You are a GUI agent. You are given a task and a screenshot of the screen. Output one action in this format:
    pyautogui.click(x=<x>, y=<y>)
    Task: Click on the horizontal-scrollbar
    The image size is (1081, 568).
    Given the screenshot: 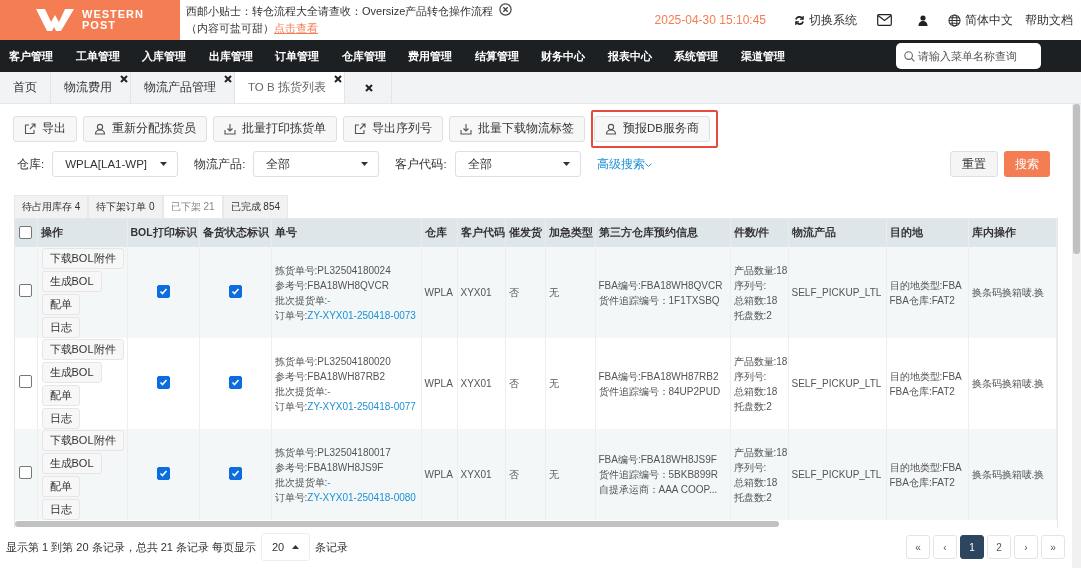 What is the action you would take?
    pyautogui.click(x=397, y=524)
    